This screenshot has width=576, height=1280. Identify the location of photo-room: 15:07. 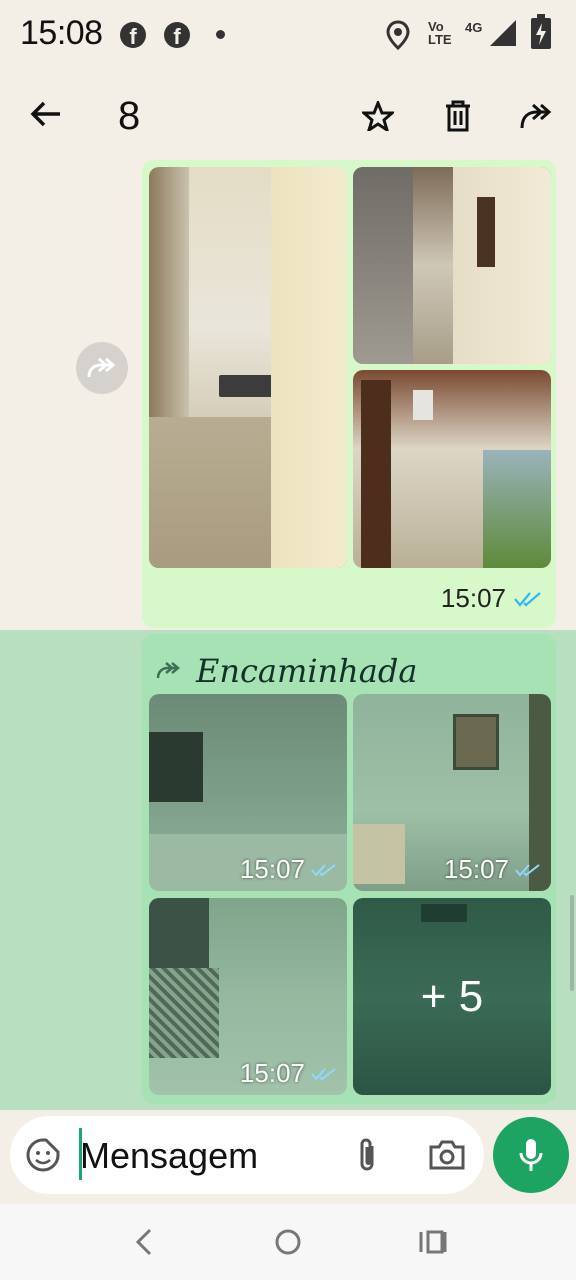
(248, 792).